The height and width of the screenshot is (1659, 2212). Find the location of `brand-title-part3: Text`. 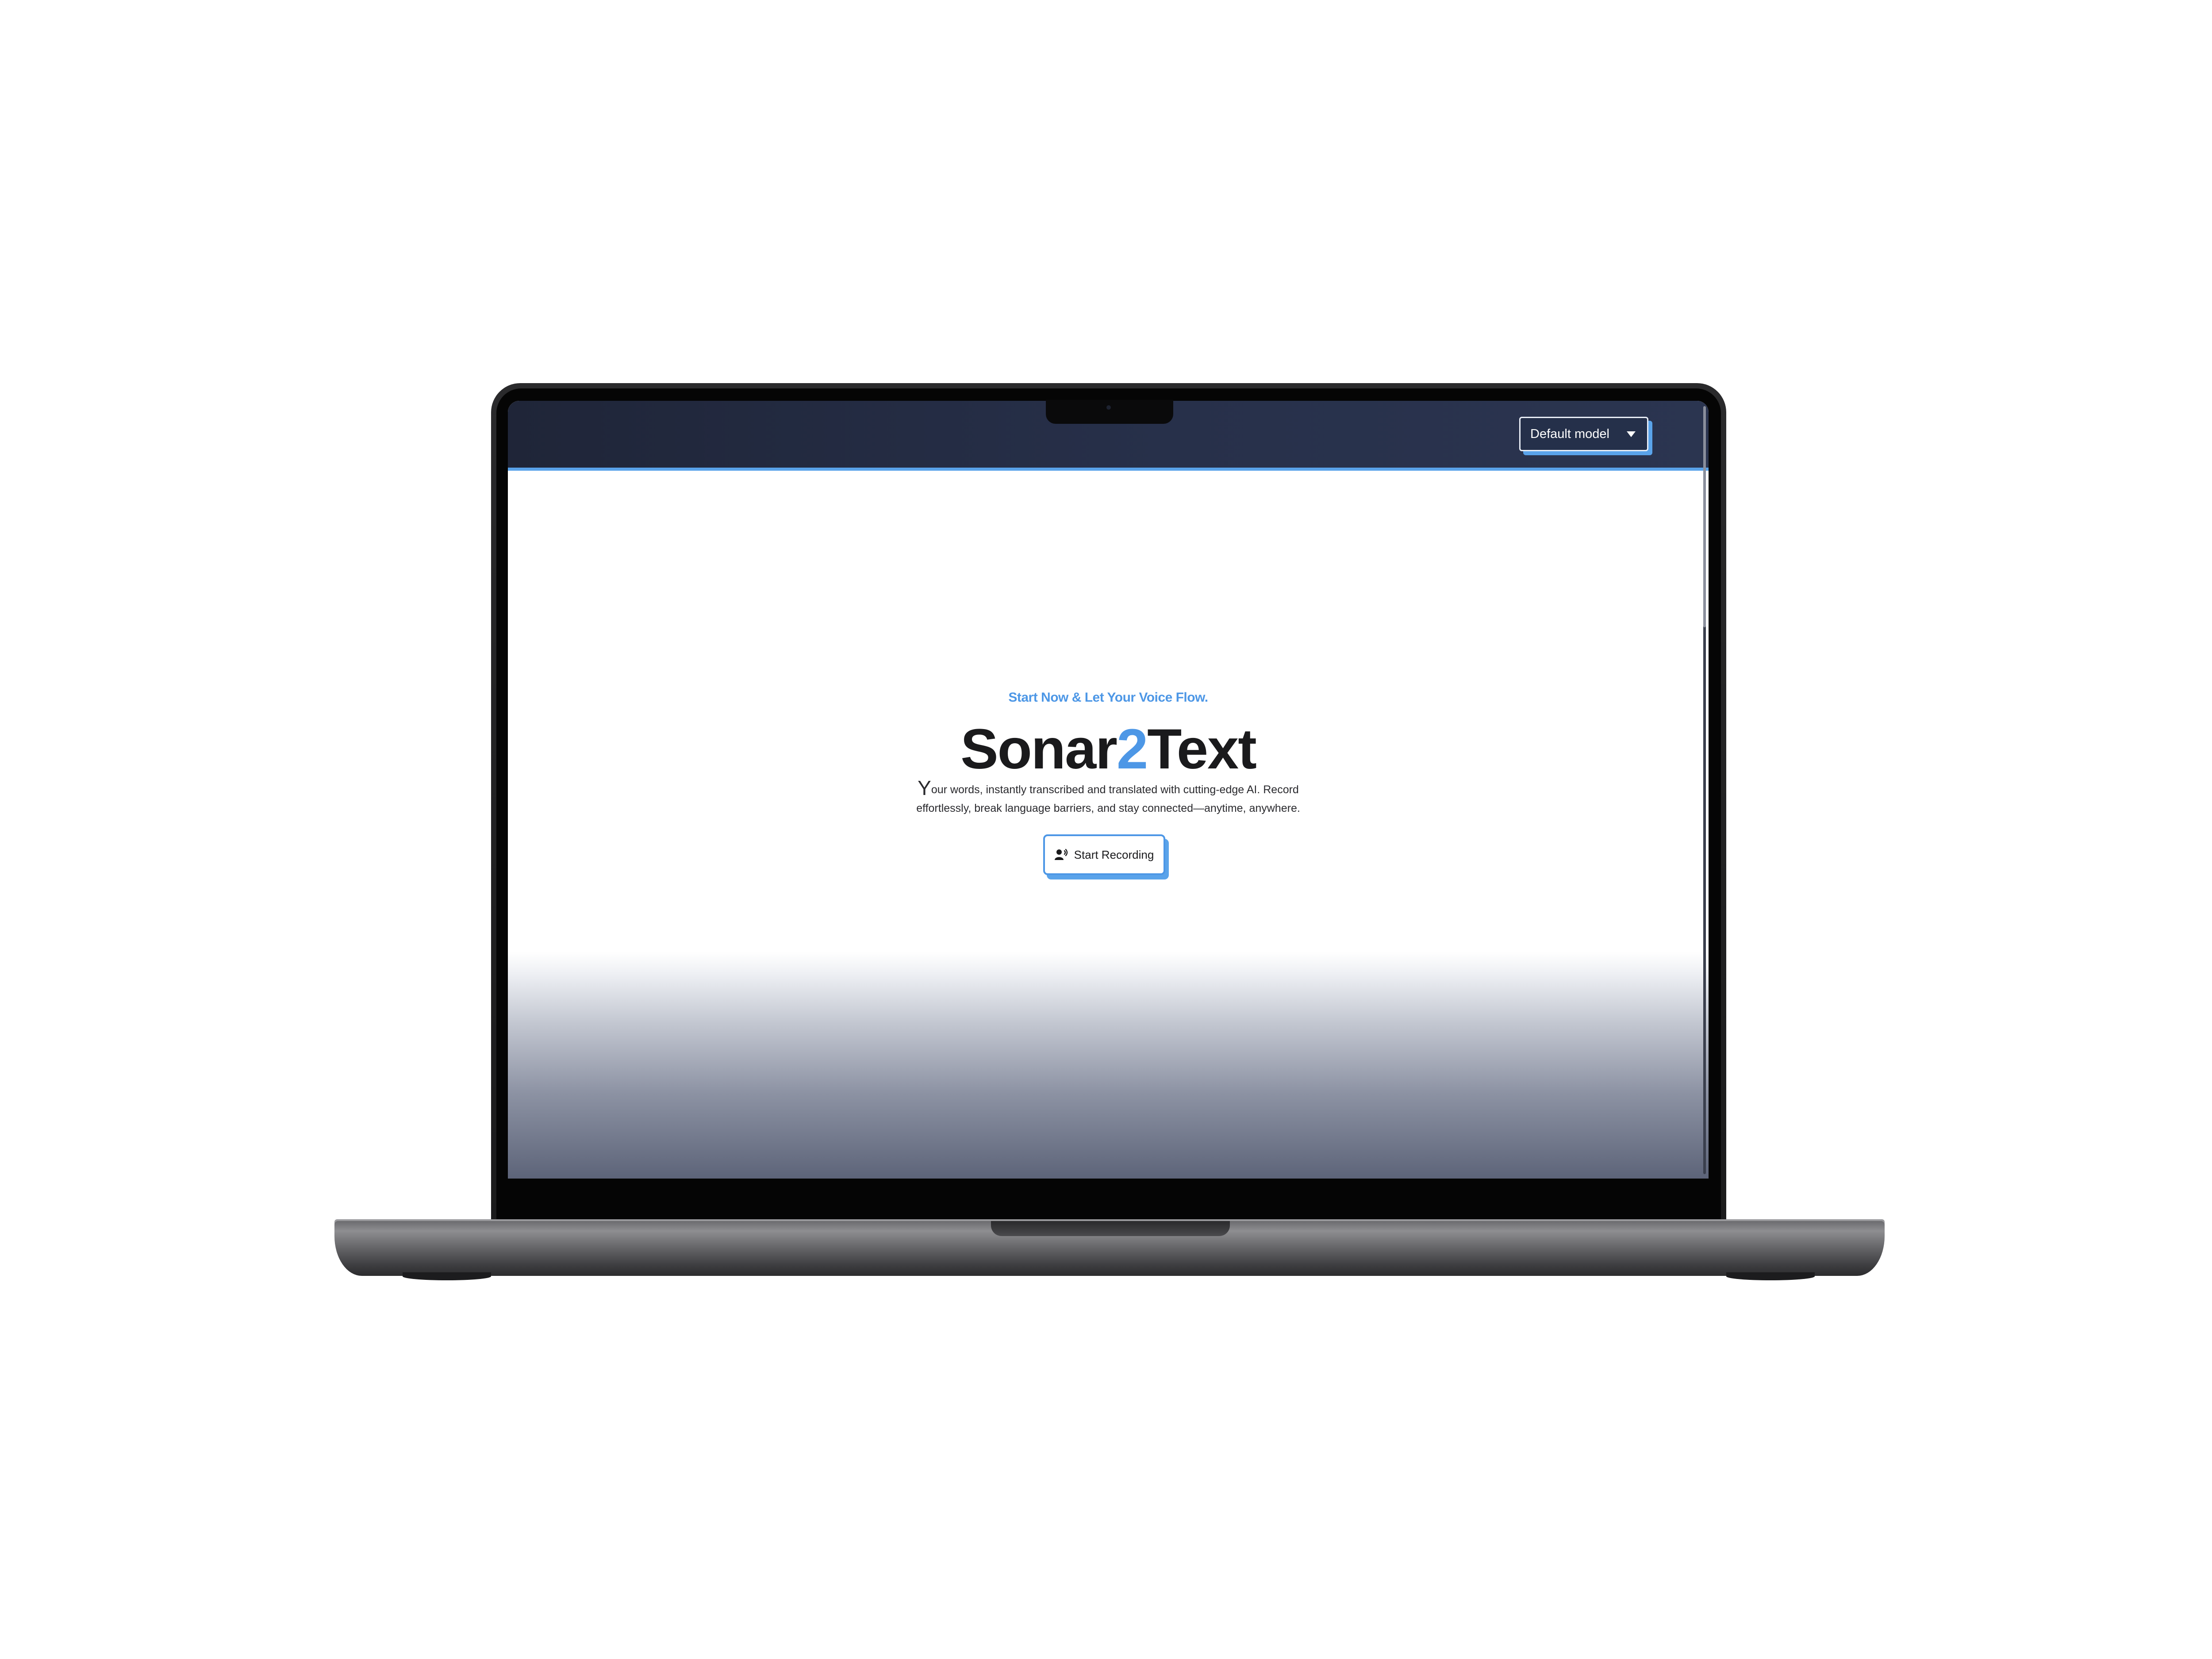

brand-title-part3: Text is located at coordinates (1202, 750).